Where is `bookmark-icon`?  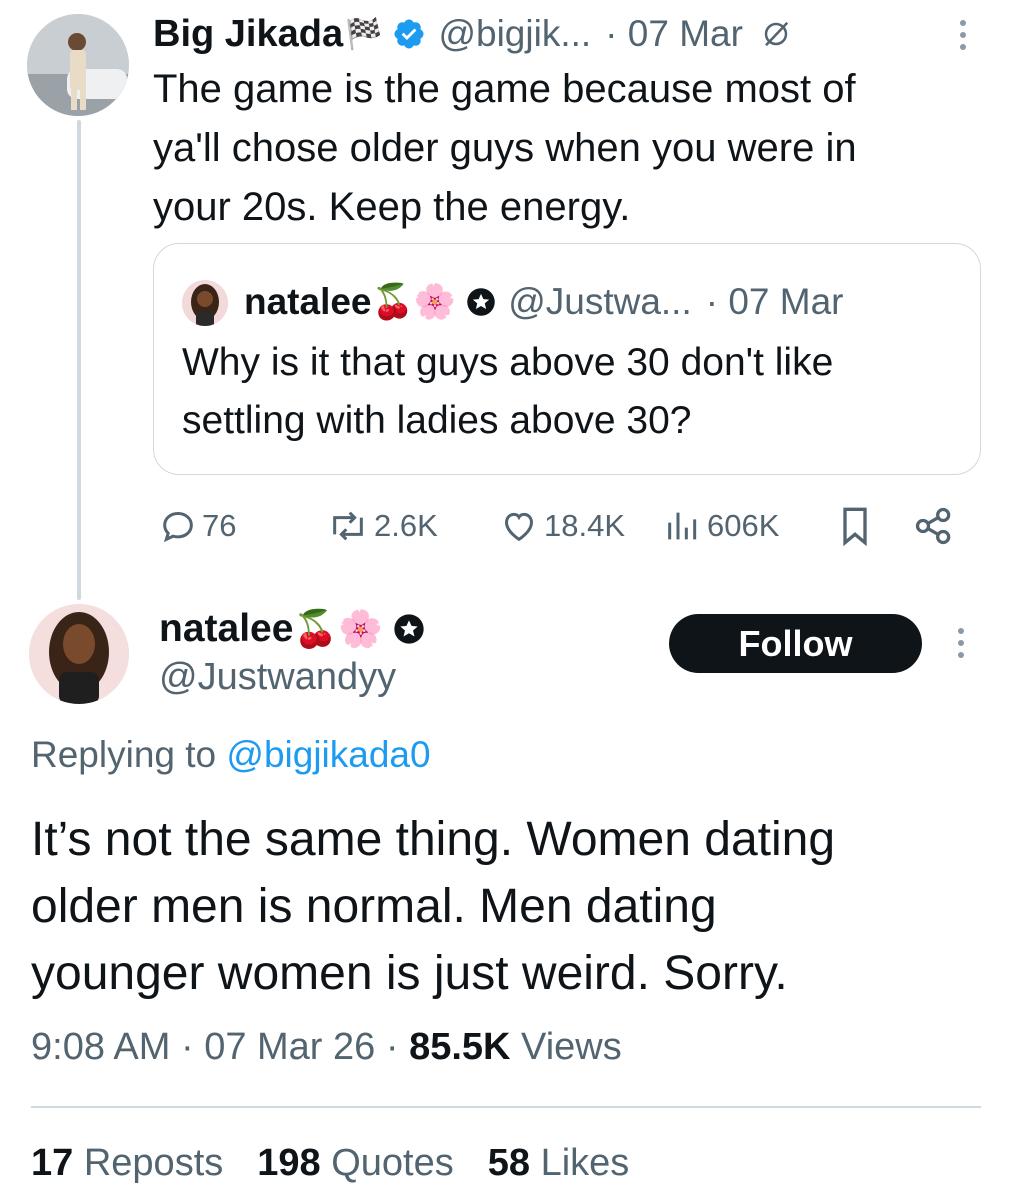
bookmark-icon is located at coordinates (855, 527).